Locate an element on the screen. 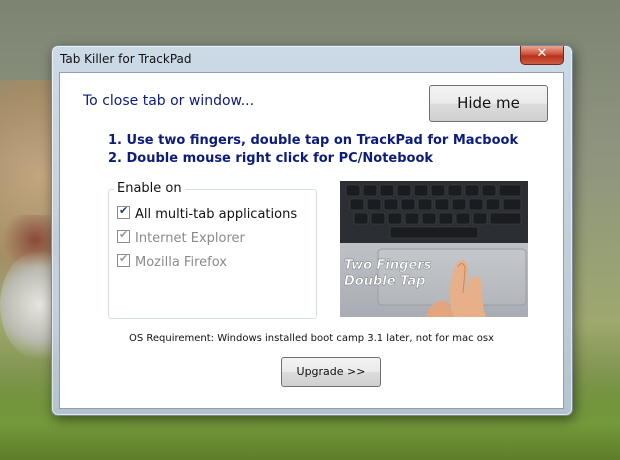 The image size is (620, 460). window-title: Tab Killer for TrackPad is located at coordinates (126, 59).